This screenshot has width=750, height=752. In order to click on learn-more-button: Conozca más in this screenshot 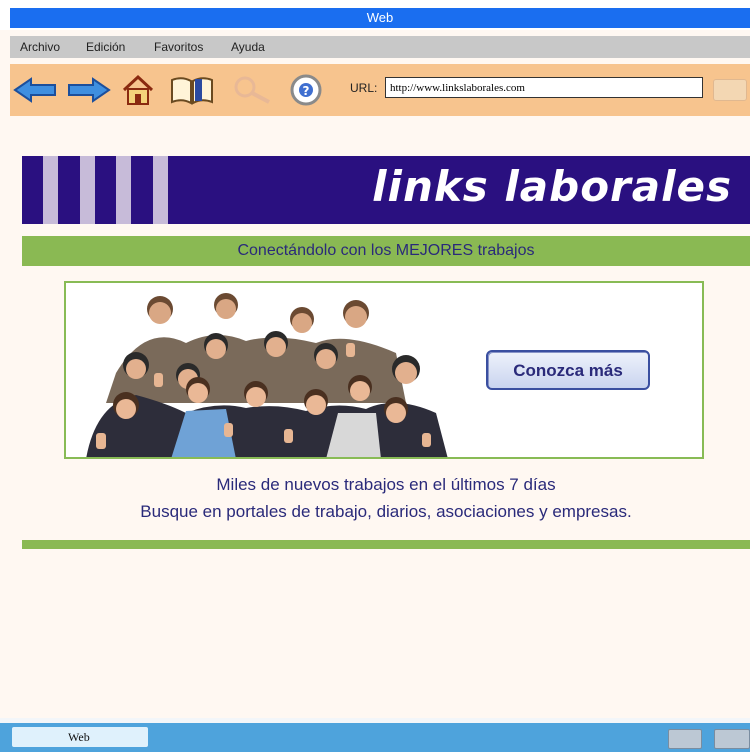, I will do `click(568, 370)`.